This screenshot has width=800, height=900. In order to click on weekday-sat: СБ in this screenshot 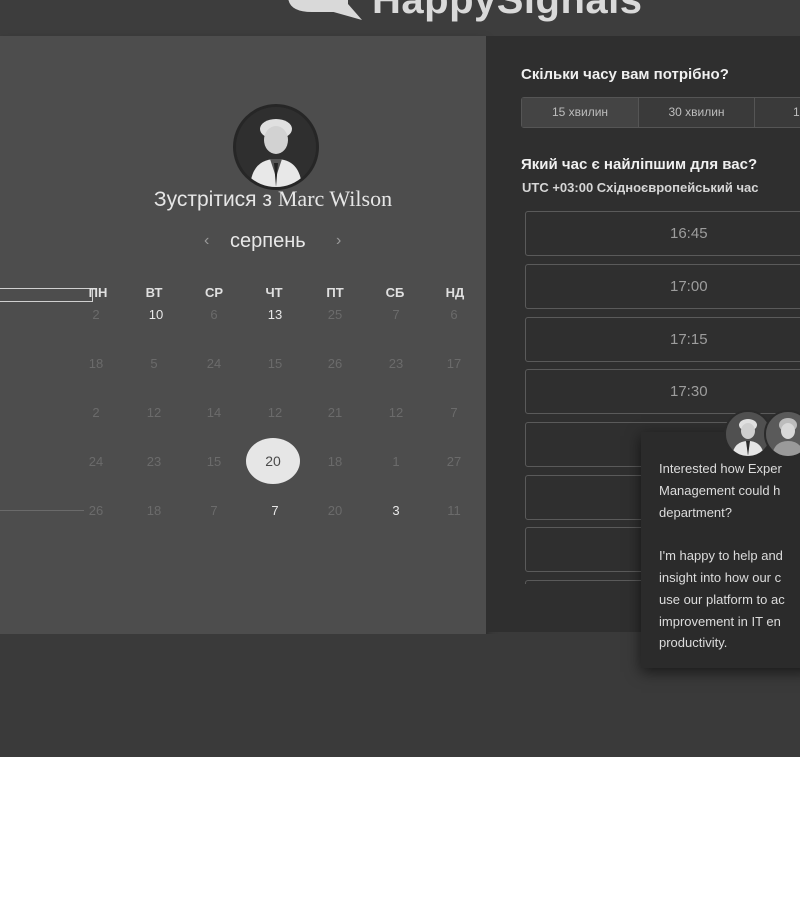, I will do `click(395, 292)`.